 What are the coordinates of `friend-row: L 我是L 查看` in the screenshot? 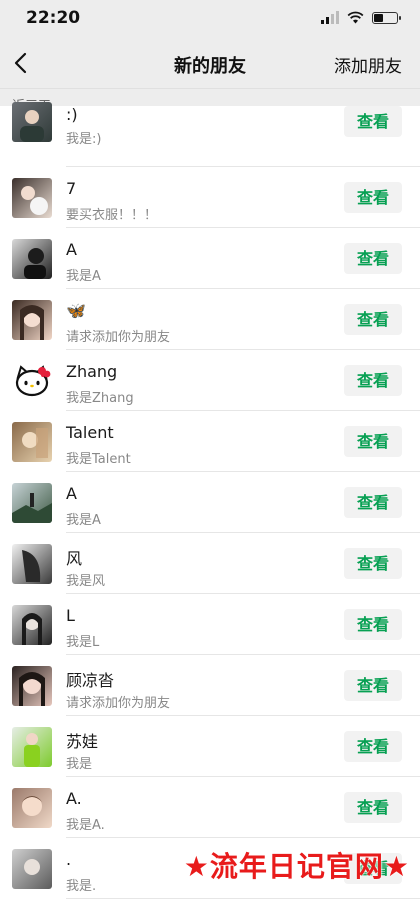 It's located at (210, 624).